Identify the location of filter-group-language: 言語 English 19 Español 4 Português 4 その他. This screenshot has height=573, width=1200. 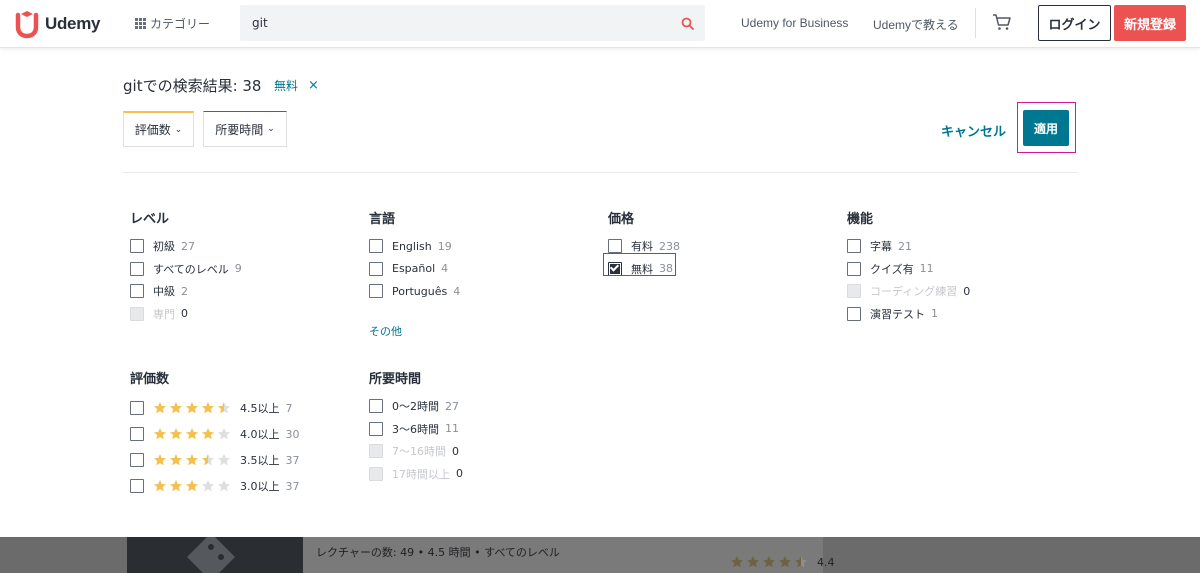
(414, 273).